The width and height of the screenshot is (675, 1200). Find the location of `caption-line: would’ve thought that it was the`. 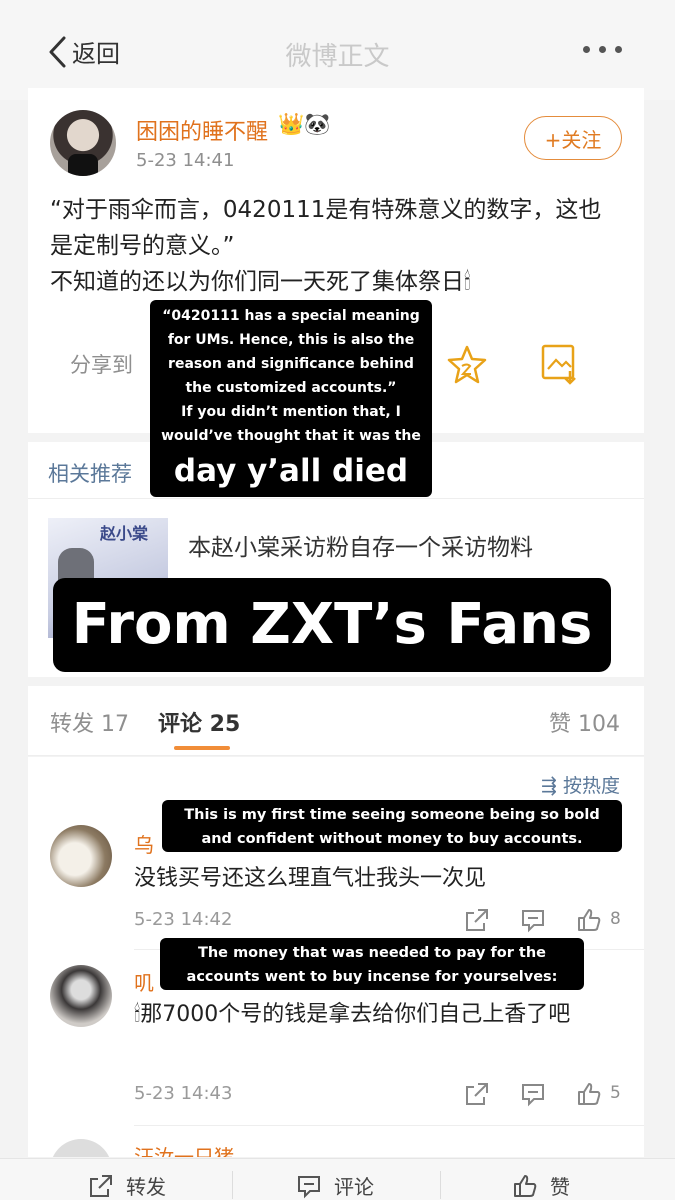

caption-line: would’ve thought that it was the is located at coordinates (291, 436).